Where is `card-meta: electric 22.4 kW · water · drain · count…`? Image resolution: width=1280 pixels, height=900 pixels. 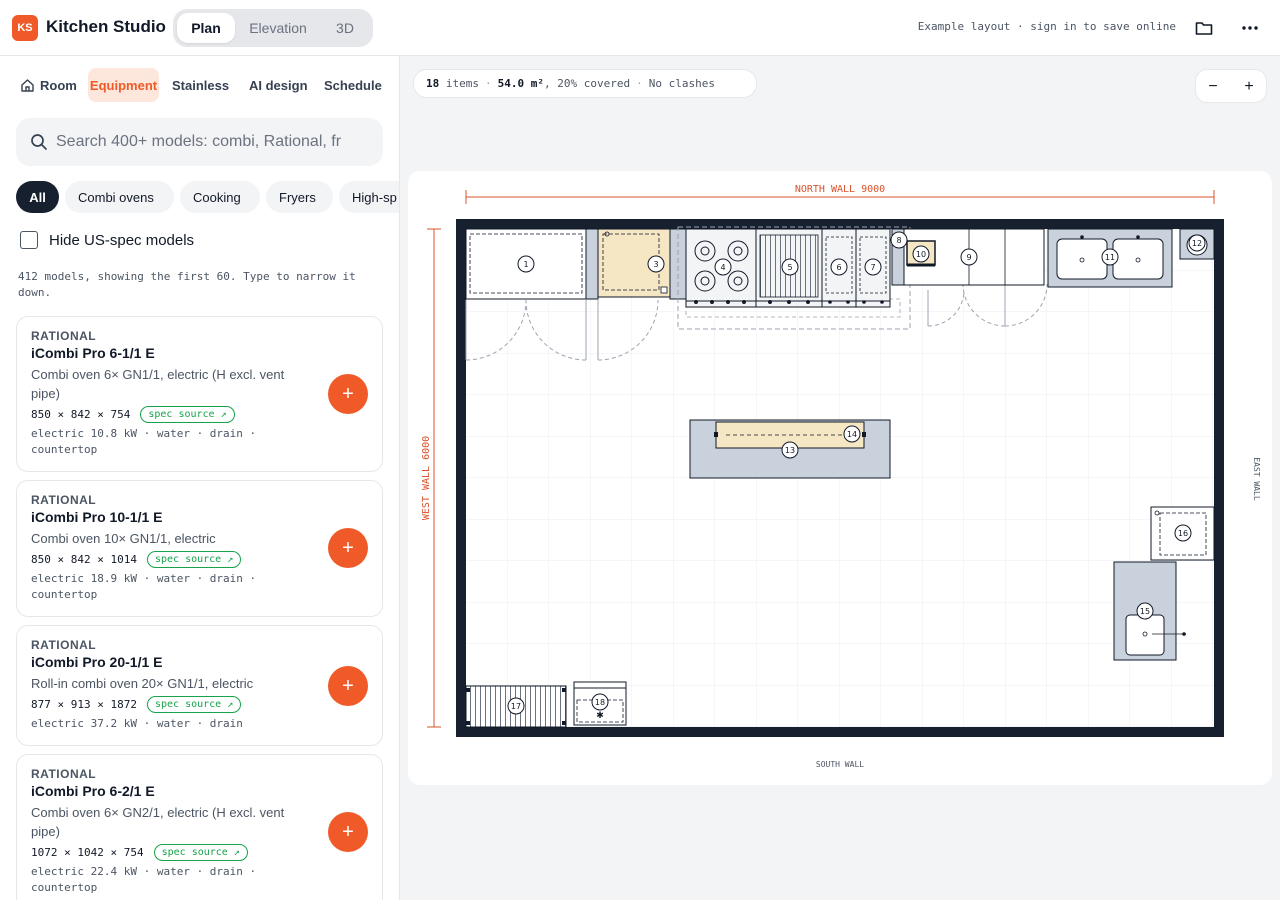 card-meta: electric 22.4 kW · water · drain · count… is located at coordinates (144, 879).